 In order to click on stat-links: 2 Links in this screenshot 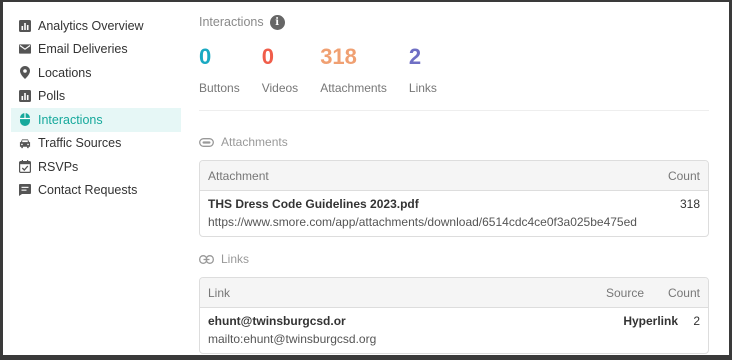, I will do `click(423, 69)`.